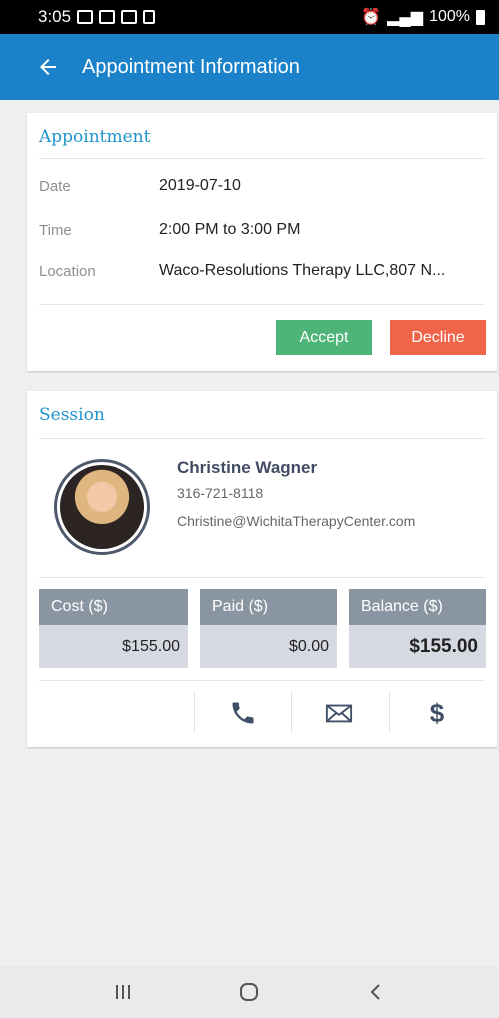 The width and height of the screenshot is (499, 1018). Describe the element at coordinates (149, 17) in the screenshot. I see `battery-saver-notification-icon` at that location.